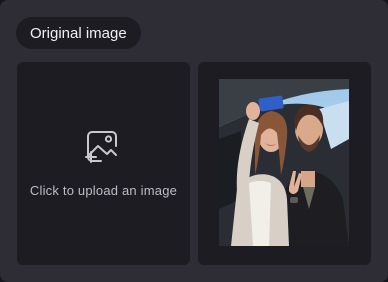  Describe the element at coordinates (103, 190) in the screenshot. I see `upload-label: Click to upload an image` at that location.